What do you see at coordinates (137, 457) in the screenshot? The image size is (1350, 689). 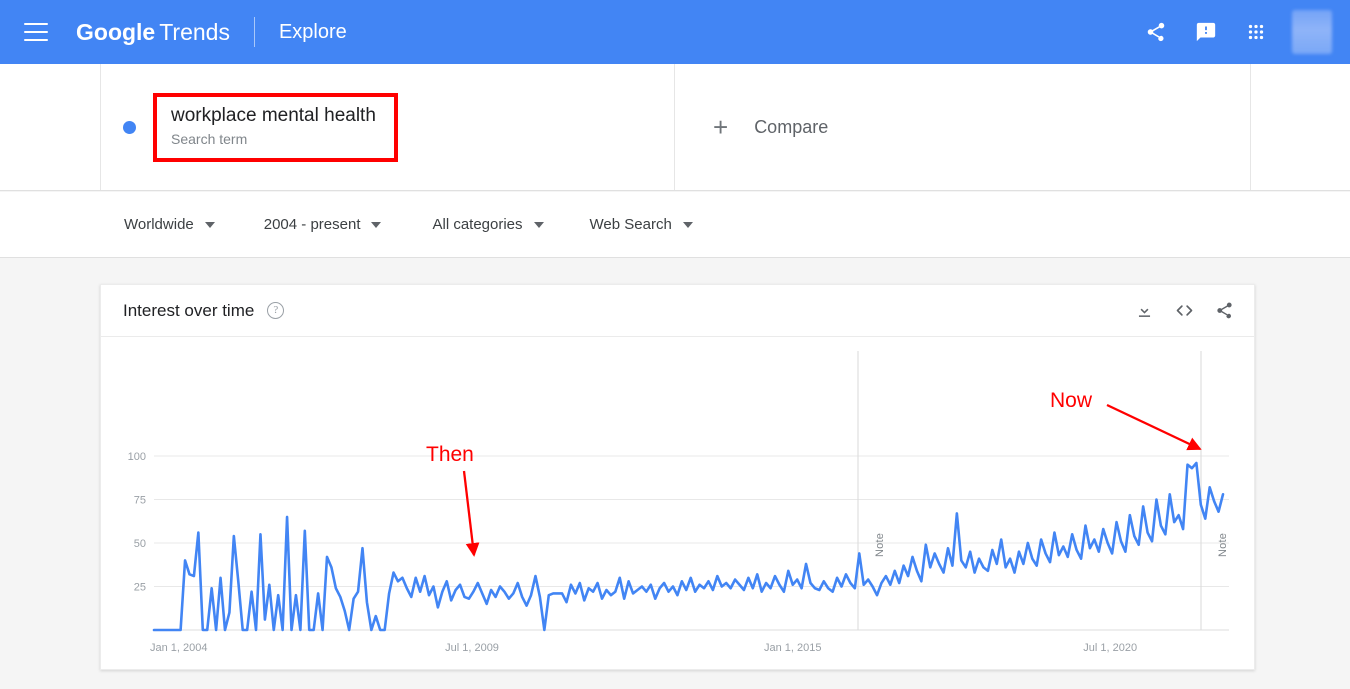 I see `y-axis-tick-label: 100` at bounding box center [137, 457].